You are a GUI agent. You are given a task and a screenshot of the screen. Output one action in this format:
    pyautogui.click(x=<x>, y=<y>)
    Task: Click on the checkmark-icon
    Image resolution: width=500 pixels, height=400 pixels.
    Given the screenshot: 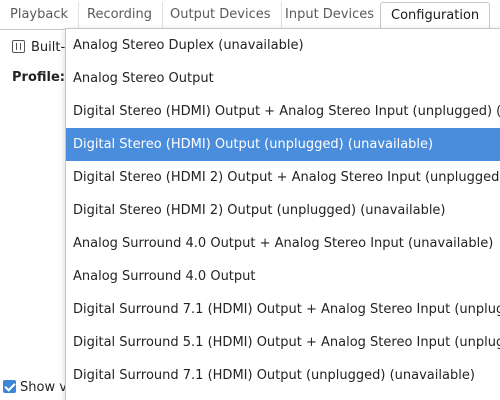 What is the action you would take?
    pyautogui.click(x=9, y=386)
    